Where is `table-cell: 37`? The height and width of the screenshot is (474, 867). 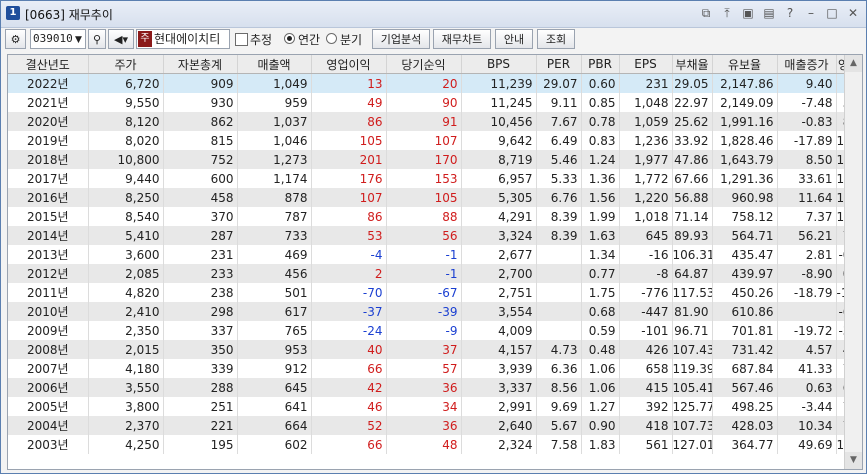 table-cell: 37 is located at coordinates (424, 349).